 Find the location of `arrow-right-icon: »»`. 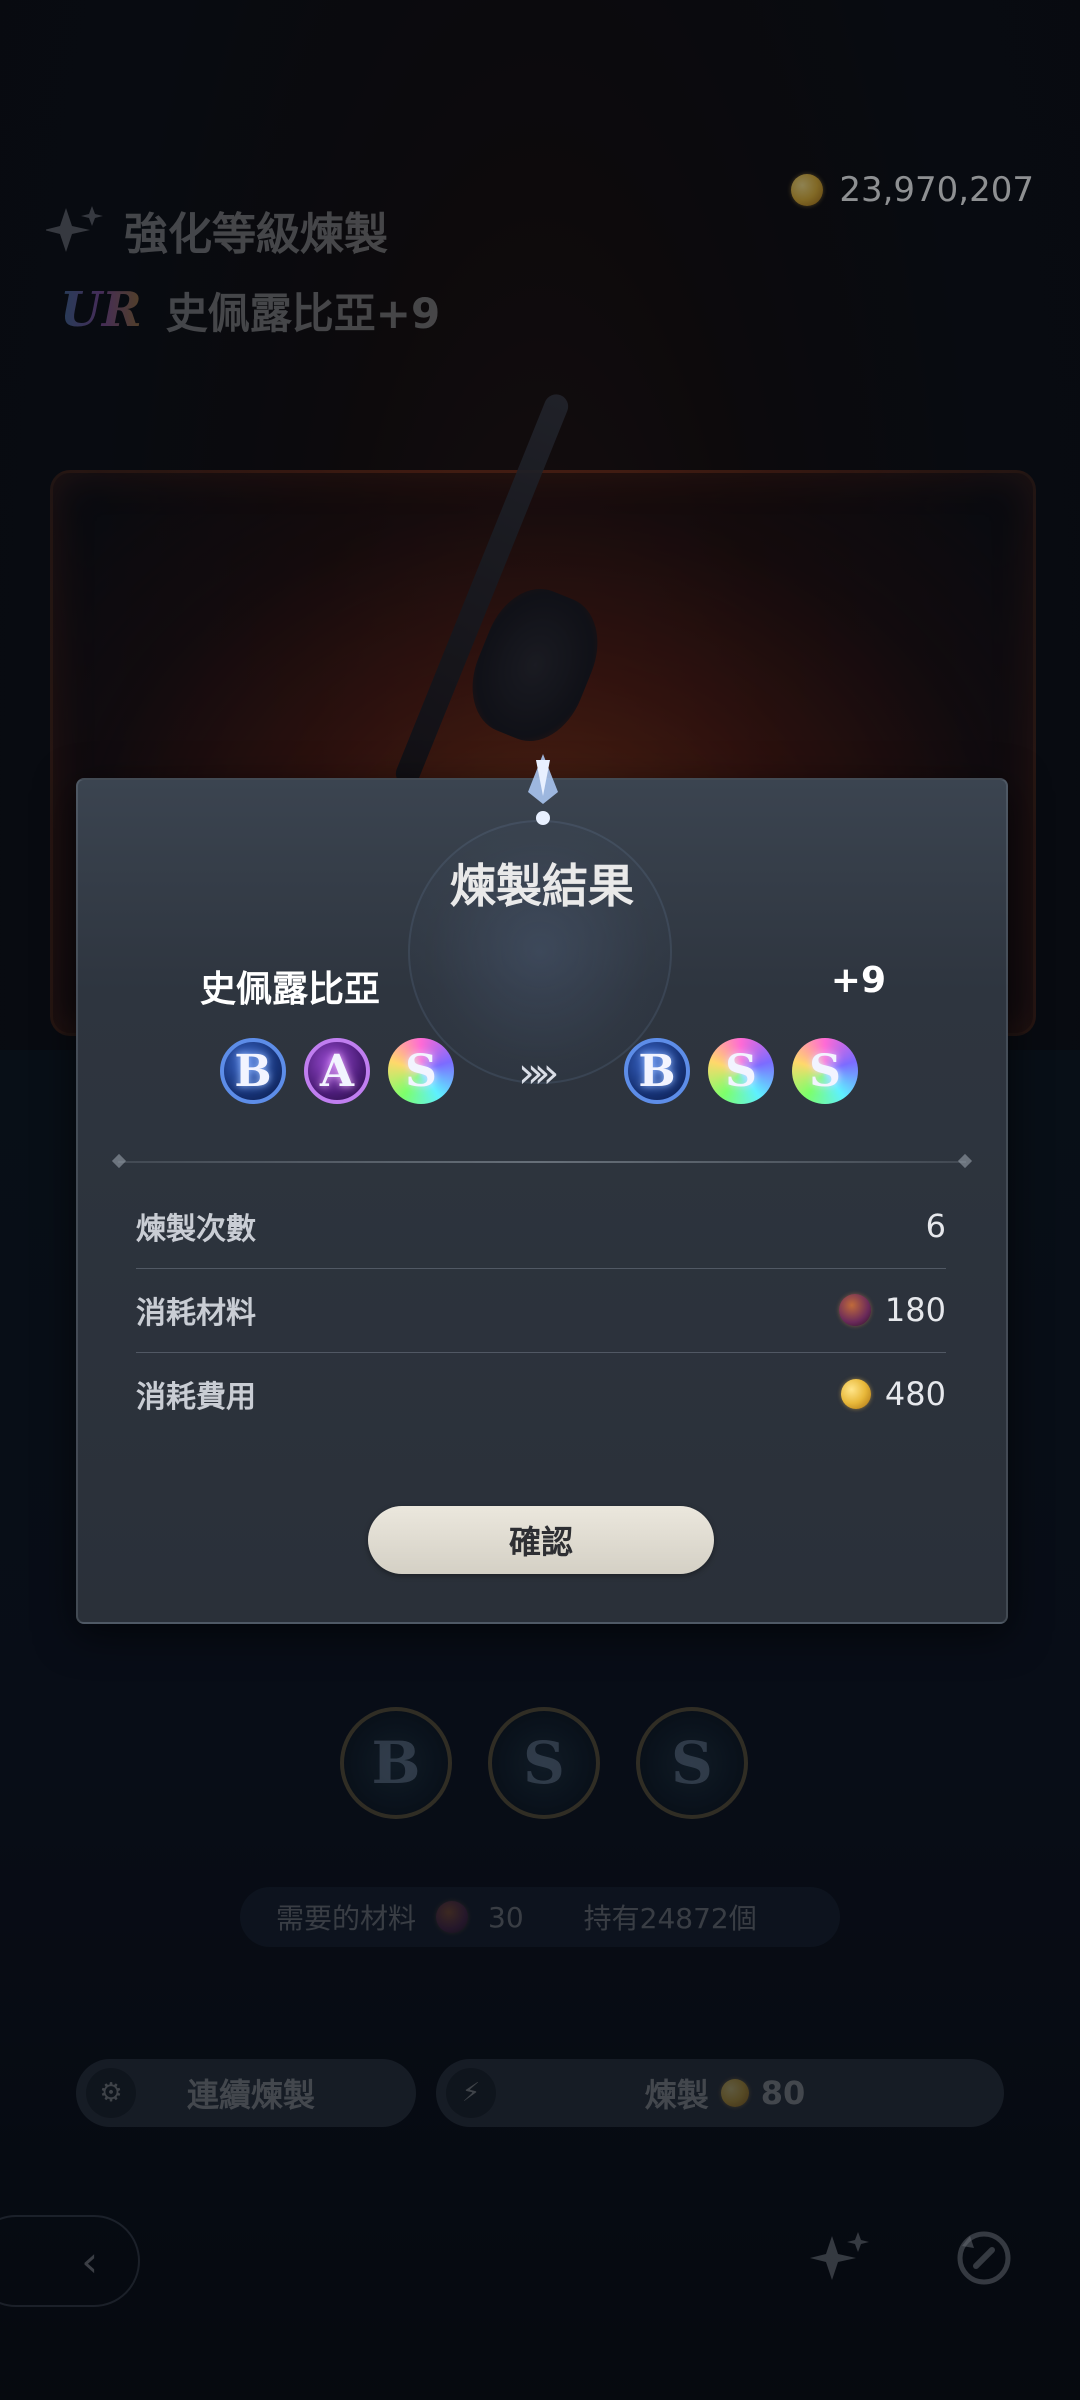

arrow-right-icon: »» is located at coordinates (539, 1072).